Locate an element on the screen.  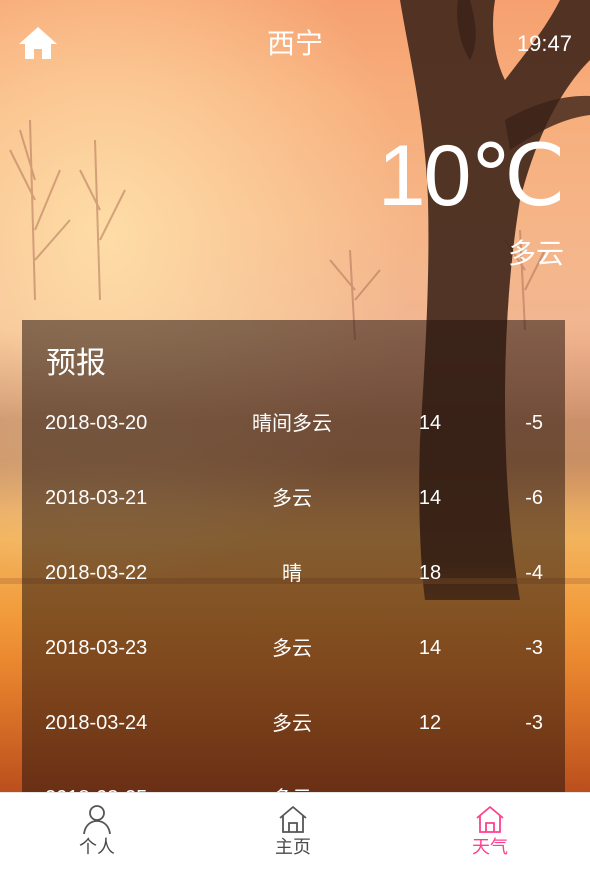
forecast-date: 2018-03-25 is located at coordinates (96, 788).